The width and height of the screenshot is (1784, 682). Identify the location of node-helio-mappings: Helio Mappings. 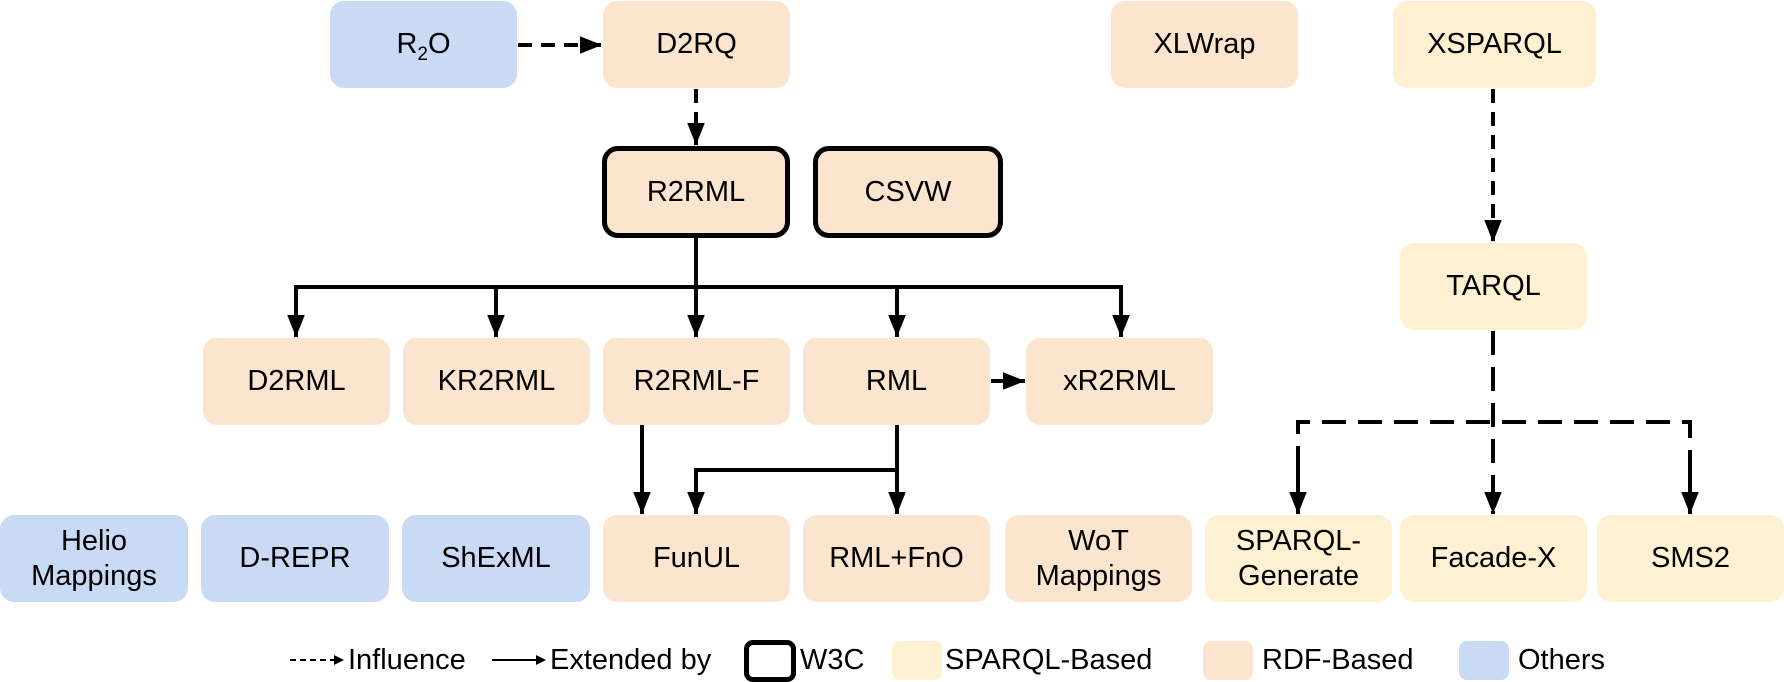
(94, 558).